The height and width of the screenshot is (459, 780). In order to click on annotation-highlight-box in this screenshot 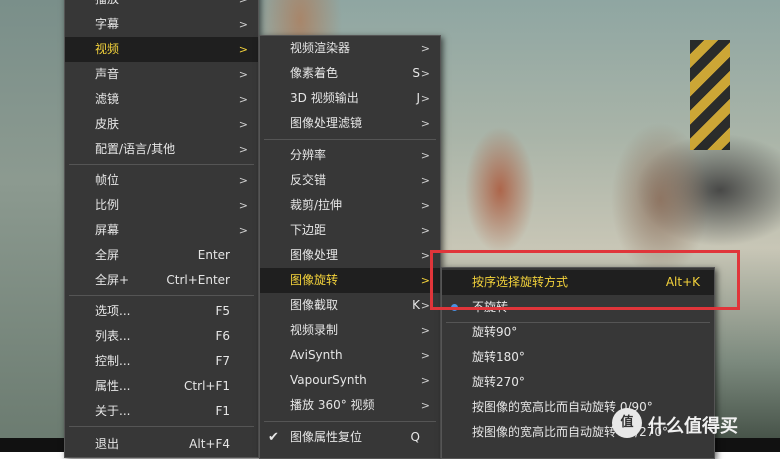, I will do `click(585, 280)`.